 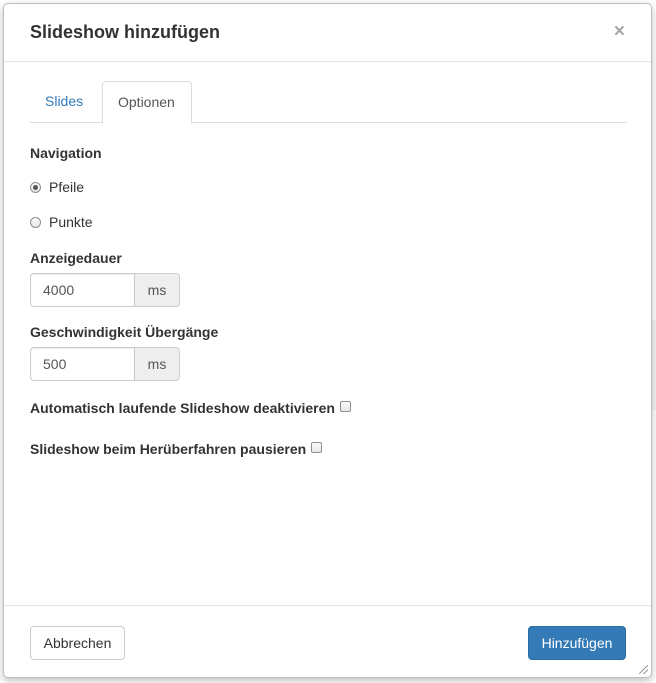 What do you see at coordinates (577, 643) in the screenshot?
I see `add-button: Hinzufügen` at bounding box center [577, 643].